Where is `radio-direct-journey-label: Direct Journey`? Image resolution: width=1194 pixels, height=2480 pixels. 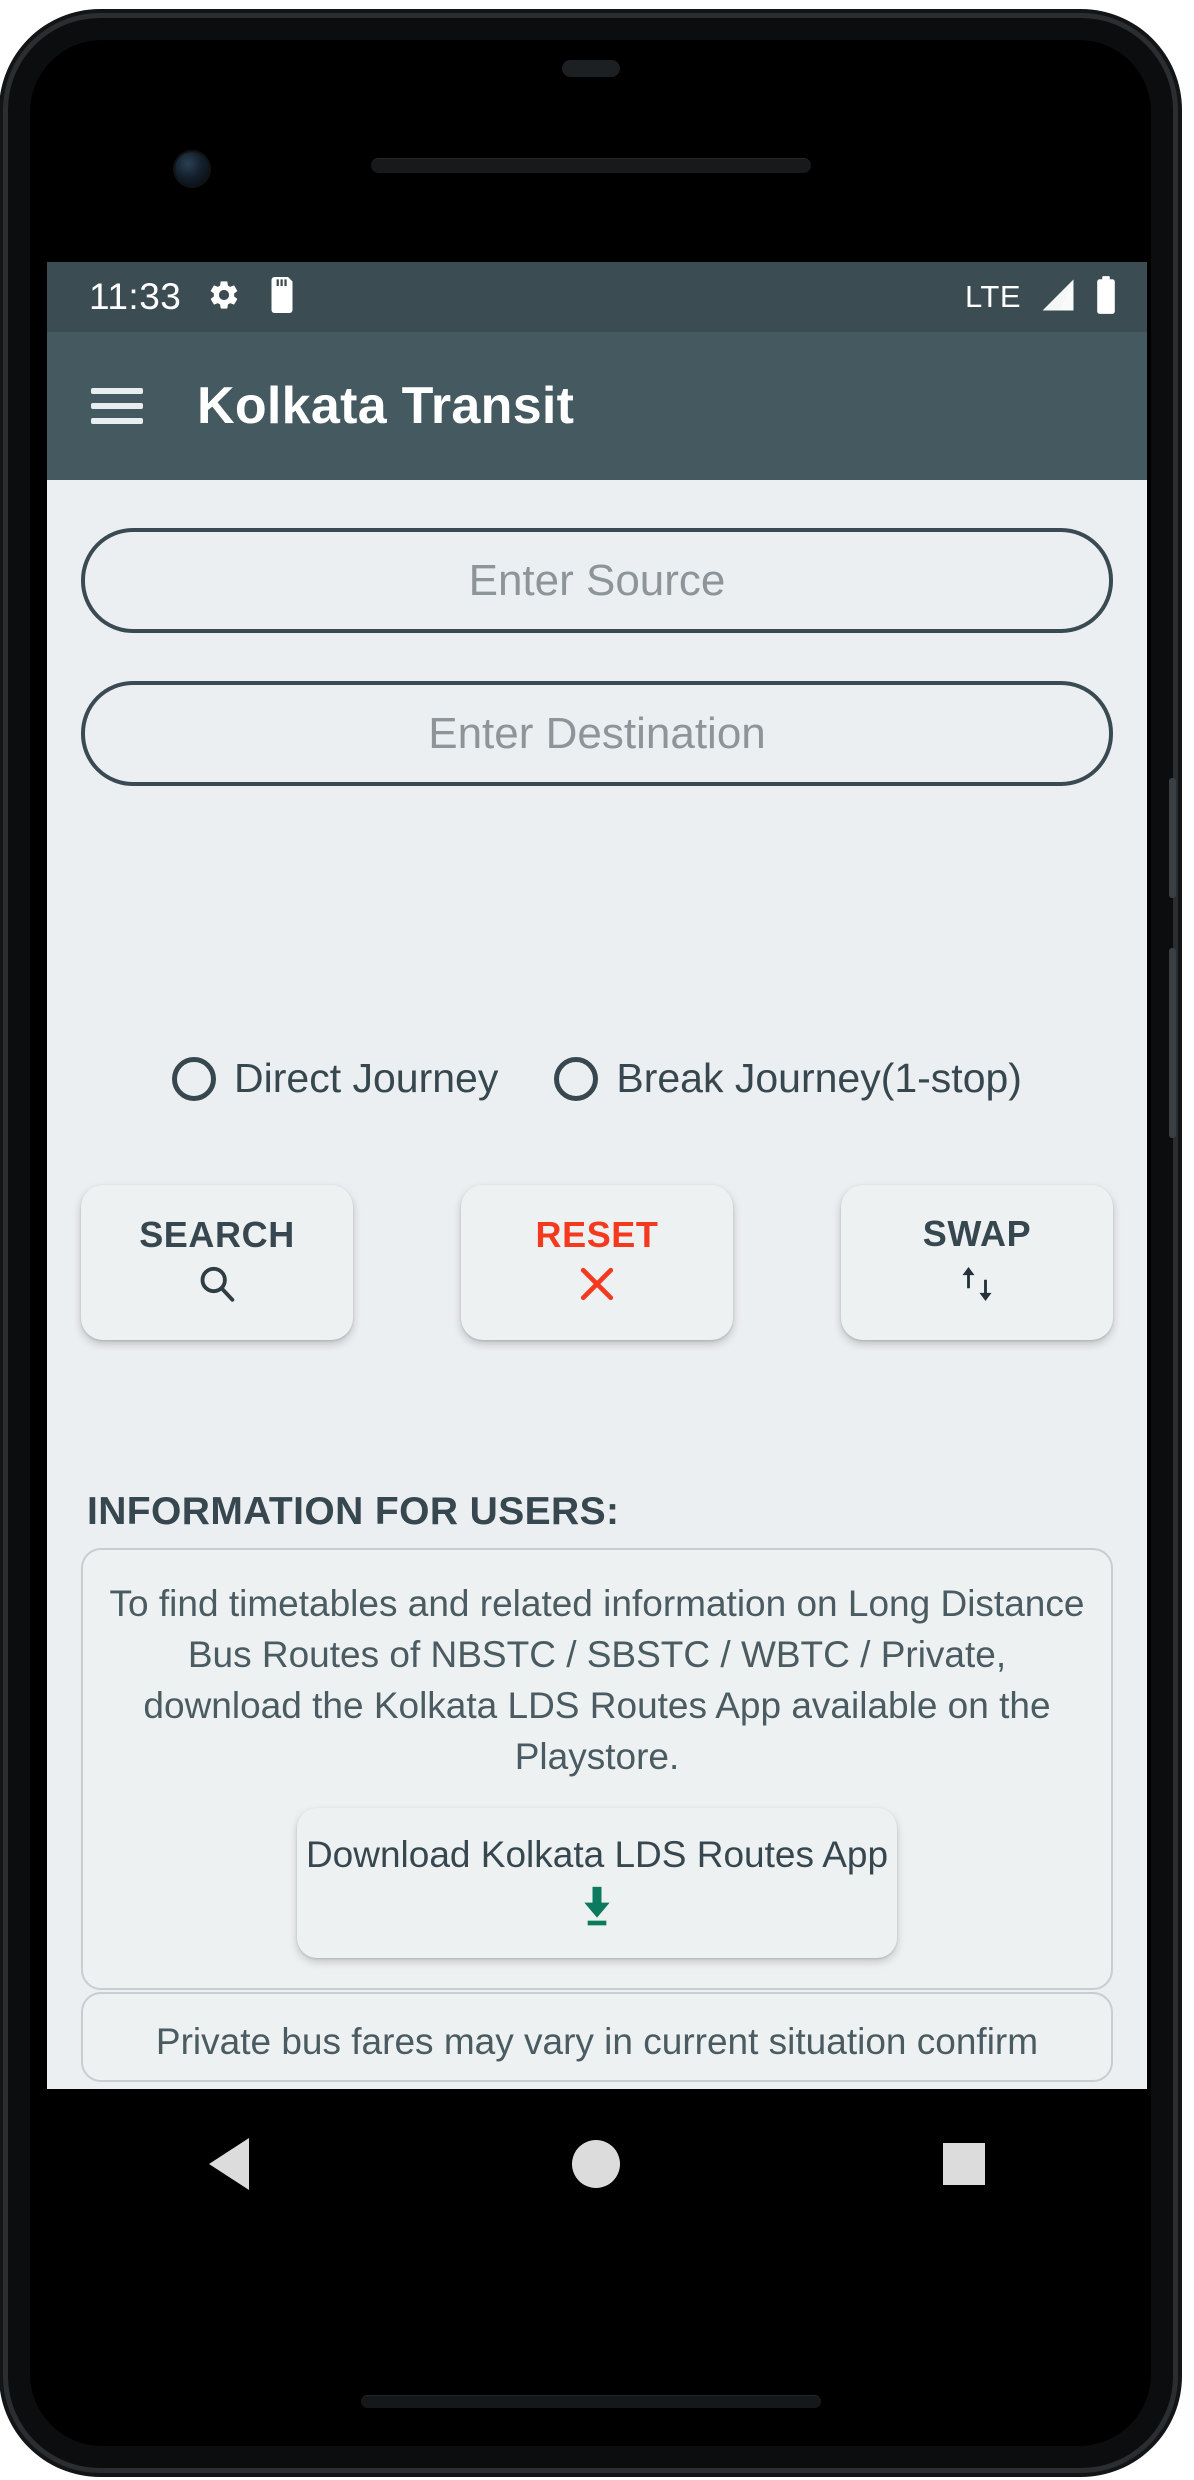
radio-direct-journey-label: Direct Journey is located at coordinates (366, 1078).